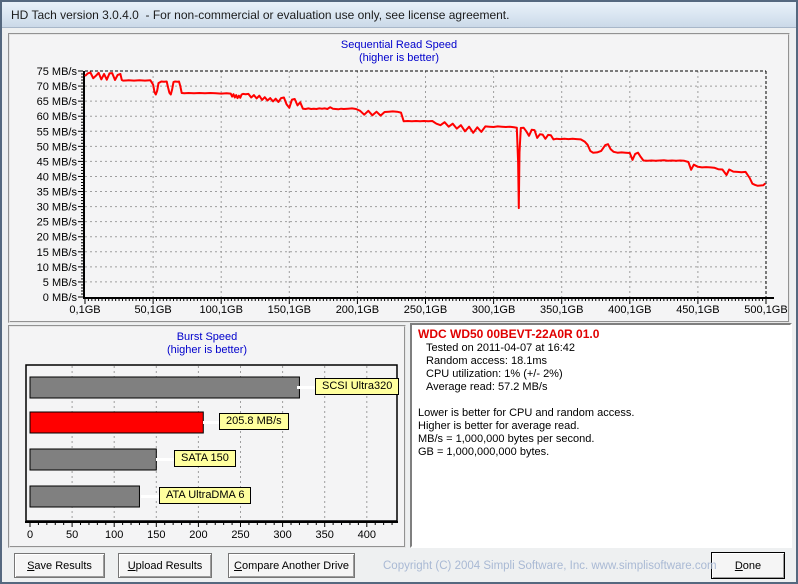  I want to click on axis-tick-label: 60 MB/s, so click(57, 117).